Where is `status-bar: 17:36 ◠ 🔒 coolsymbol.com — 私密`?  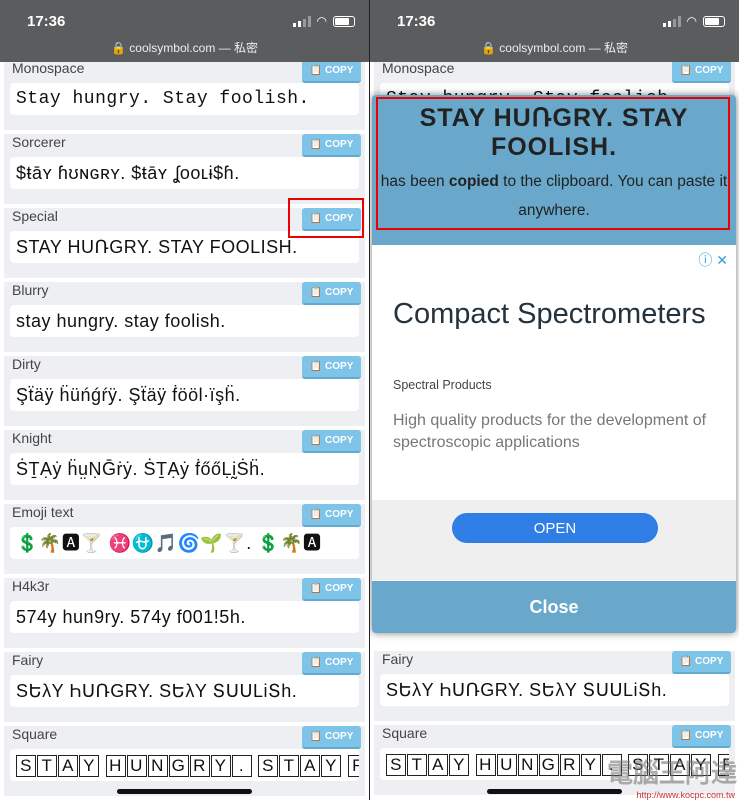
status-bar: 17:36 ◠ 🔒 coolsymbol.com — 私密 is located at coordinates (184, 31).